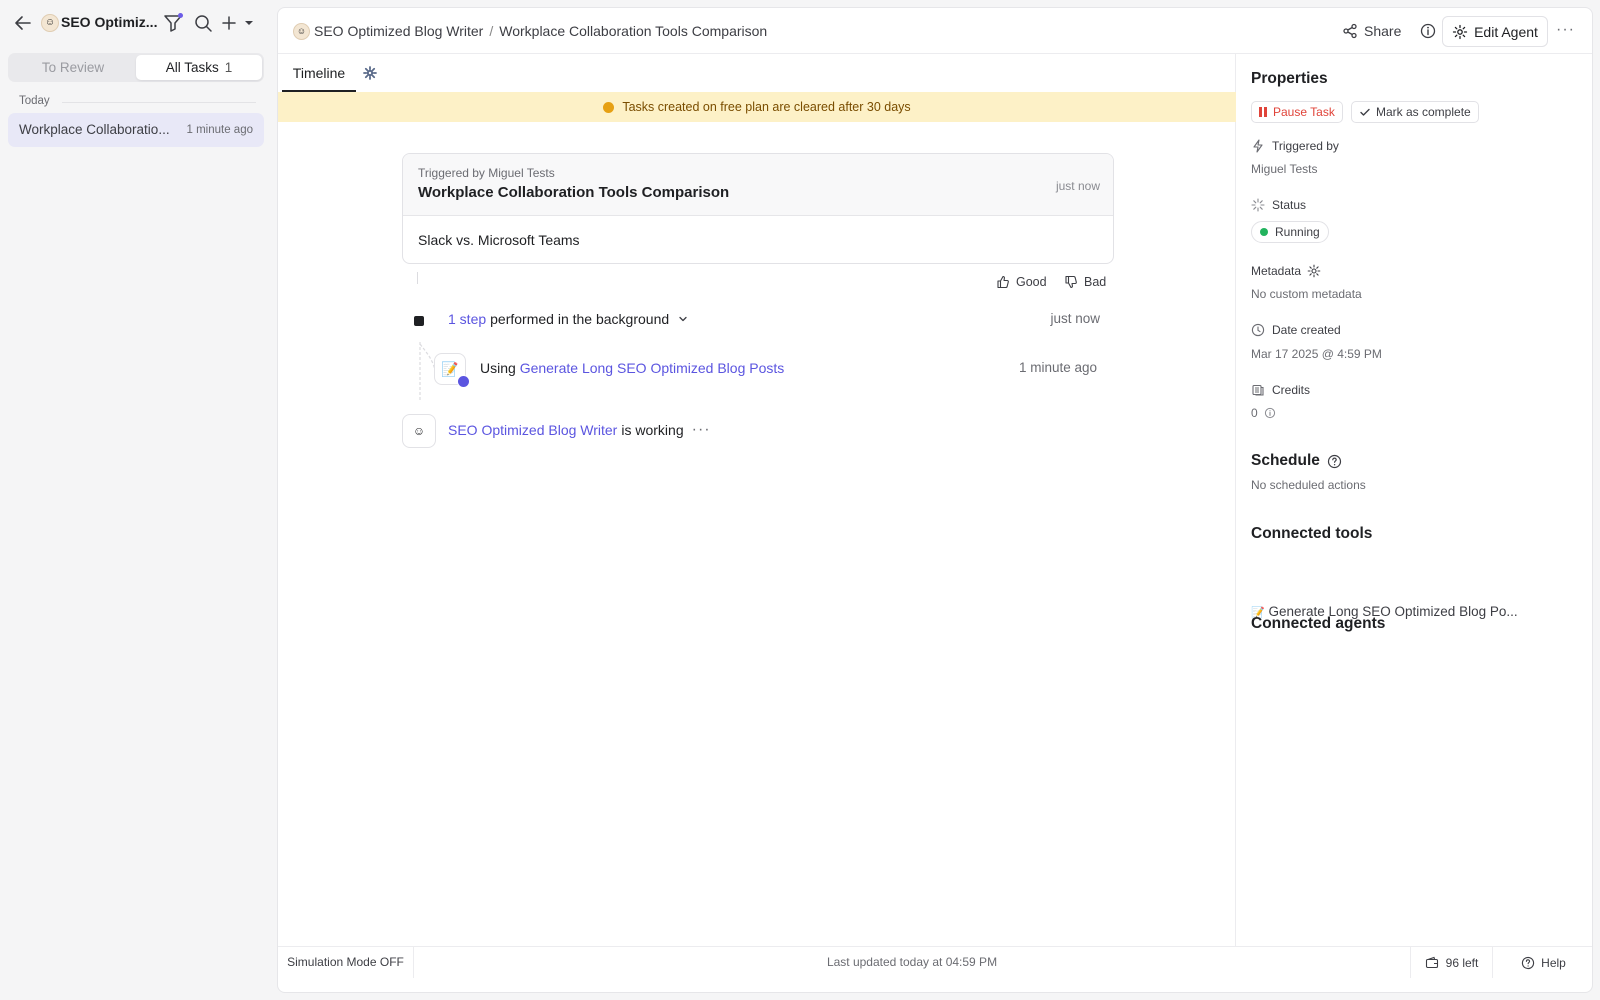 The image size is (1600, 1000). Describe the element at coordinates (319, 73) in the screenshot. I see `tab-timeline: Timeline` at that location.